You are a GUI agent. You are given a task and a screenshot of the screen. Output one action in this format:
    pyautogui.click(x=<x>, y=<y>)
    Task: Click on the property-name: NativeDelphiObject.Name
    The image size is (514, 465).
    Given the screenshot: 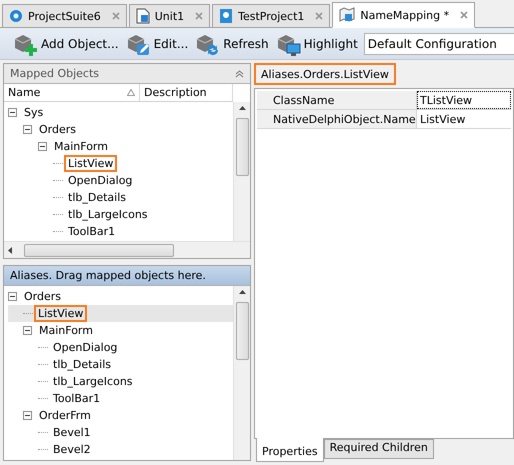 What is the action you would take?
    pyautogui.click(x=337, y=119)
    